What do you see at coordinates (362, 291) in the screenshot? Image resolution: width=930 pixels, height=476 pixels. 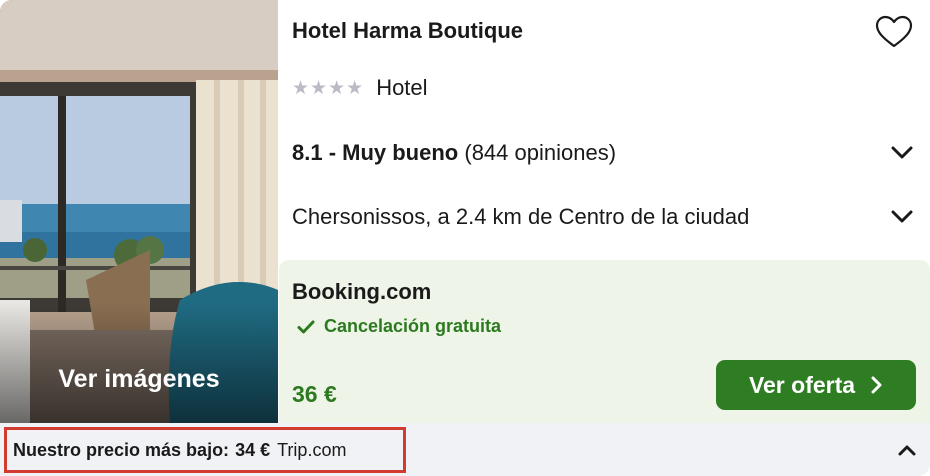 I see `offer-provider: Booking.com` at bounding box center [362, 291].